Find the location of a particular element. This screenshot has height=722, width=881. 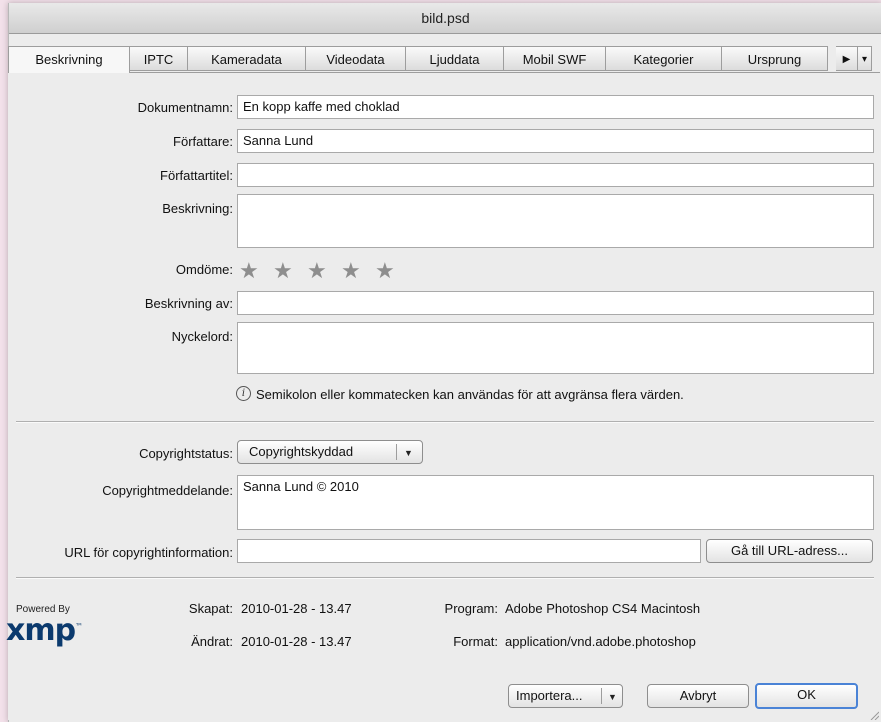

description-writer-label: Beskrivning av: is located at coordinates (188, 303).